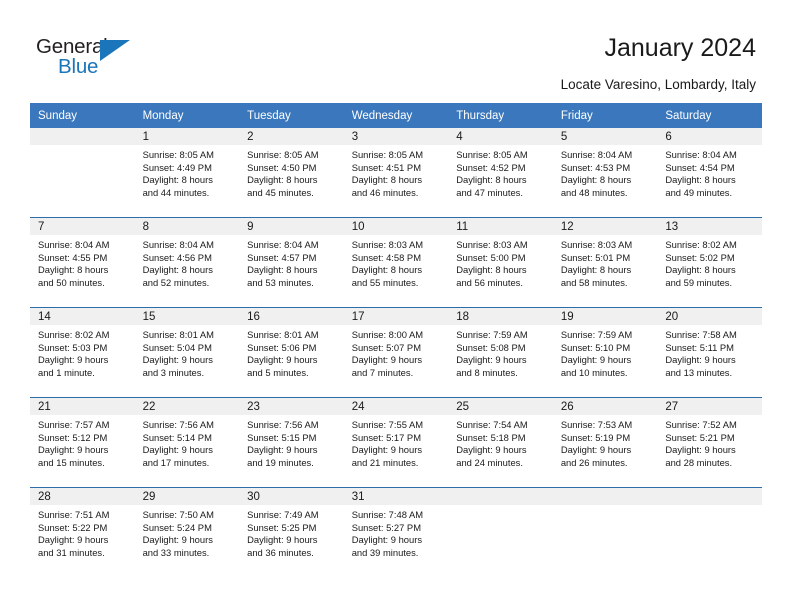  I want to click on page-title: January 2024, so click(680, 48).